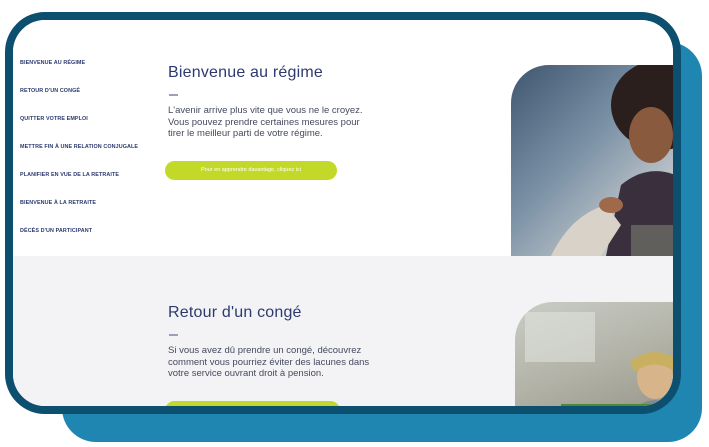 Image resolution: width=709 pixels, height=447 pixels. Describe the element at coordinates (251, 170) in the screenshot. I see `learn-more-button-welcome: Pour en apprendre davantage, cliquez ici` at that location.